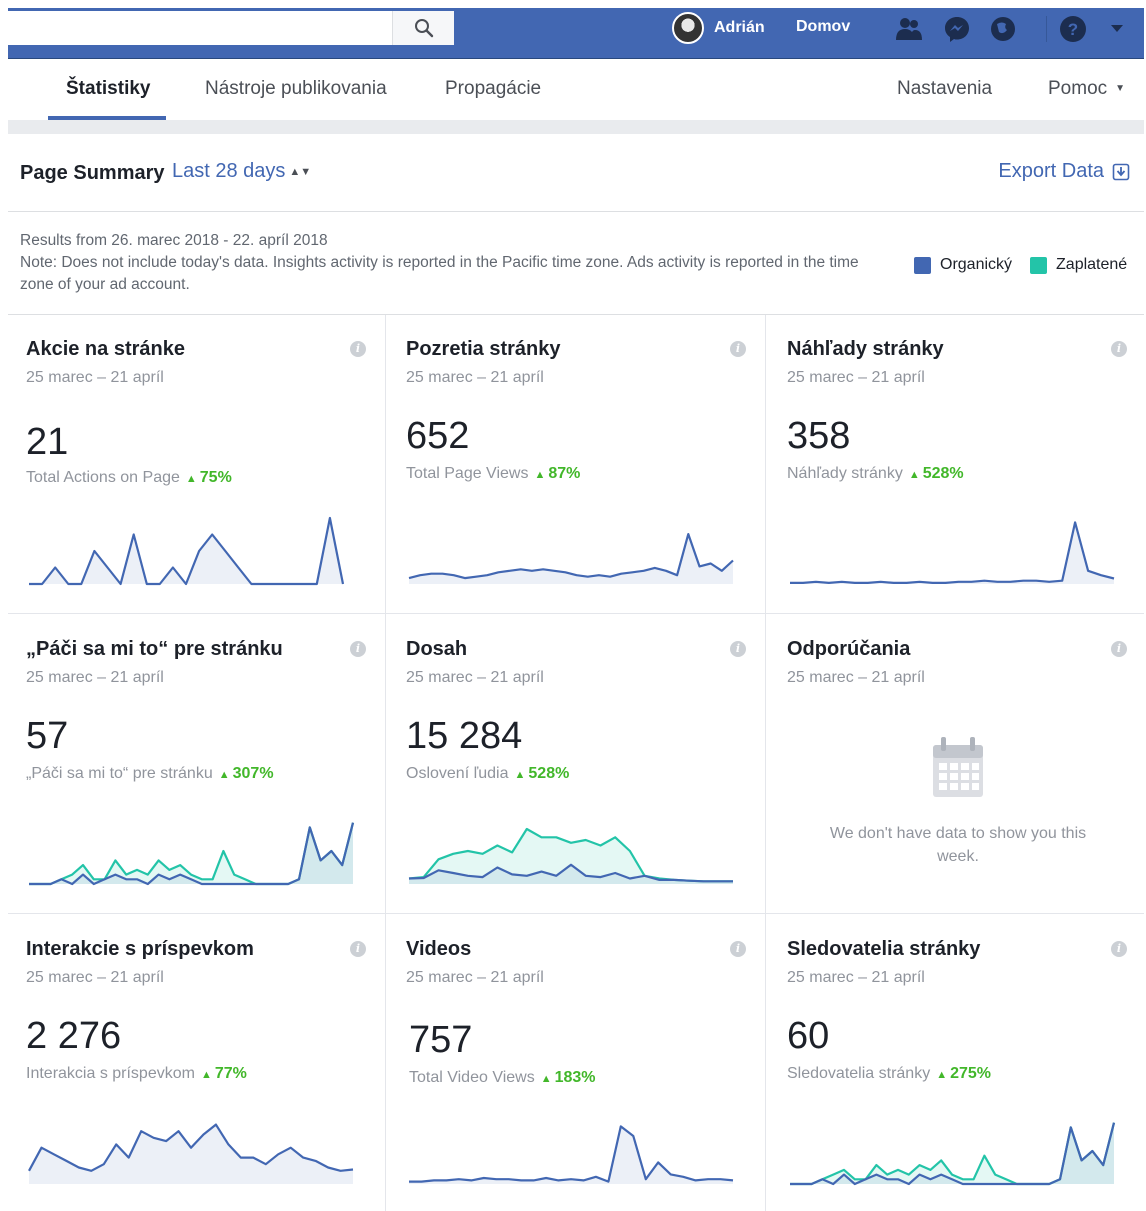 The image size is (1146, 1211). I want to click on card-title: Interakcie s príspevkom, so click(140, 949).